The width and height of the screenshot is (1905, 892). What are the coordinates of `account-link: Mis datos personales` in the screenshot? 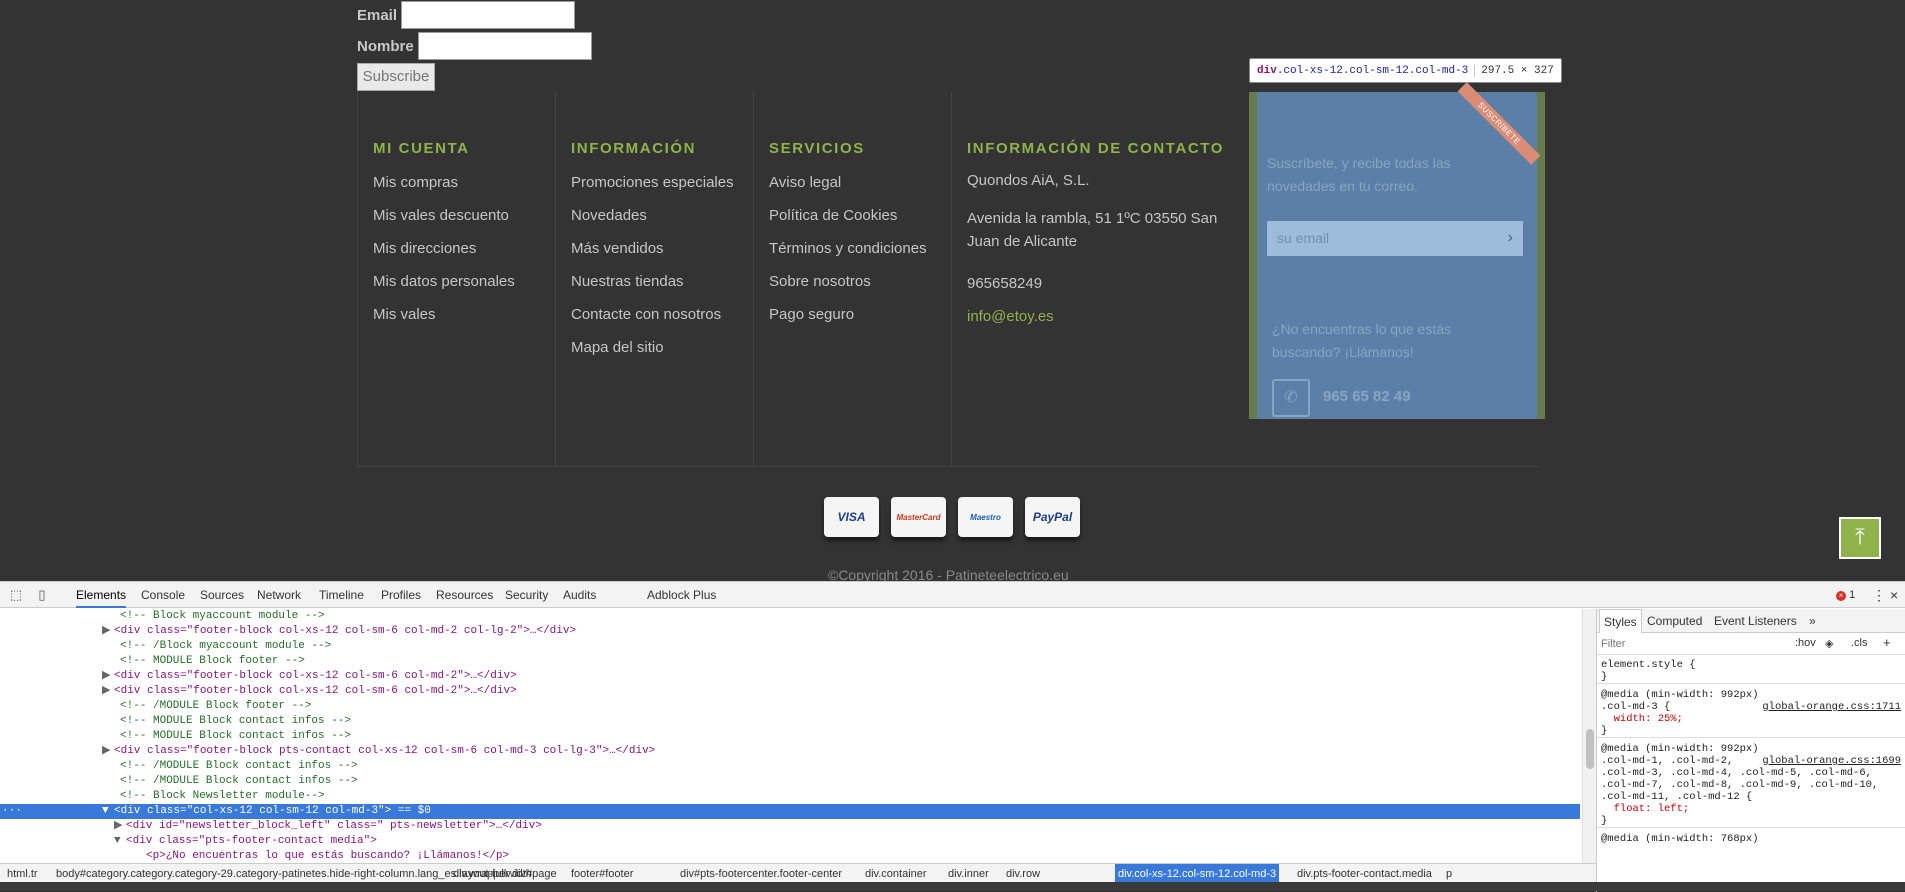 It's located at (444, 289).